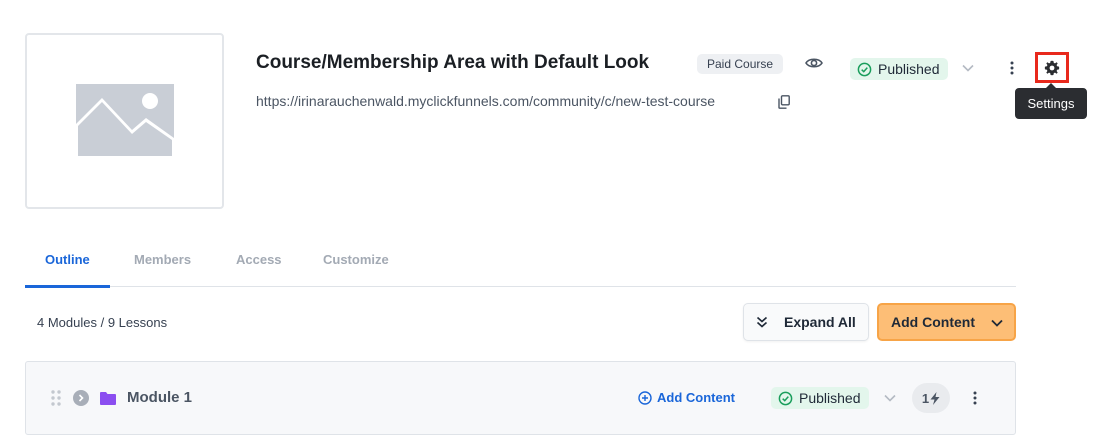 Image resolution: width=1110 pixels, height=445 pixels. Describe the element at coordinates (56, 398) in the screenshot. I see `drag-handle-icon` at that location.